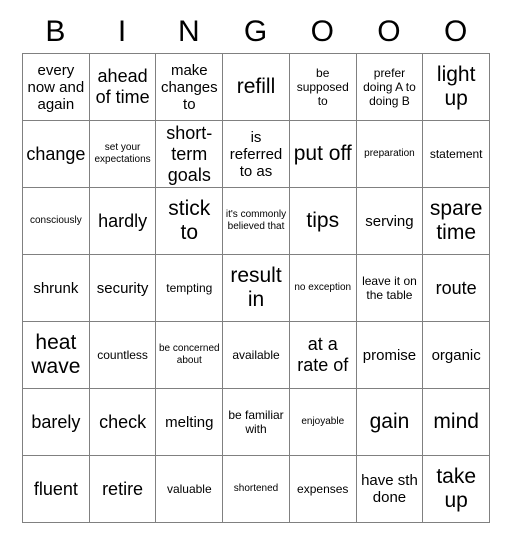  Describe the element at coordinates (123, 221) in the screenshot. I see `bingo-cell: hardly` at that location.